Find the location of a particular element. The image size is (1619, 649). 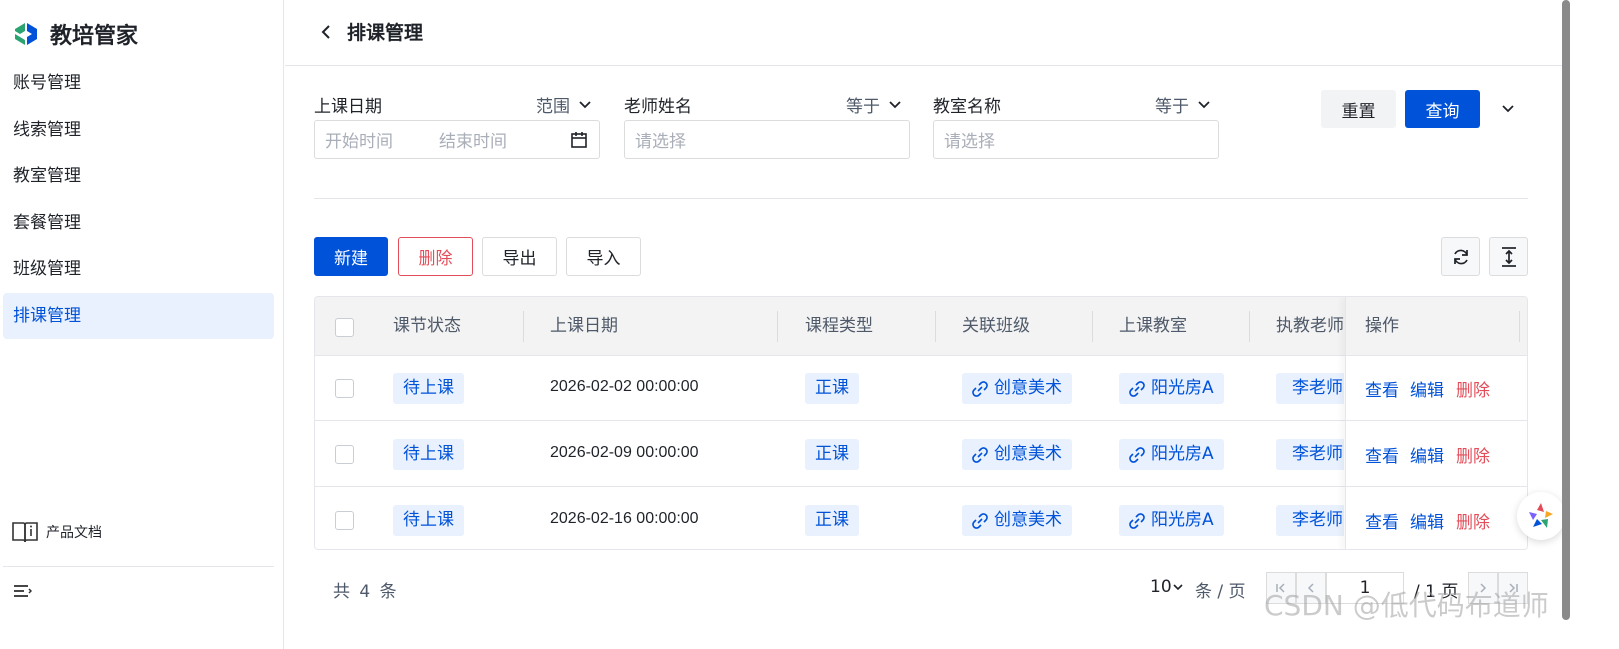

refresh-button is located at coordinates (1460, 256).